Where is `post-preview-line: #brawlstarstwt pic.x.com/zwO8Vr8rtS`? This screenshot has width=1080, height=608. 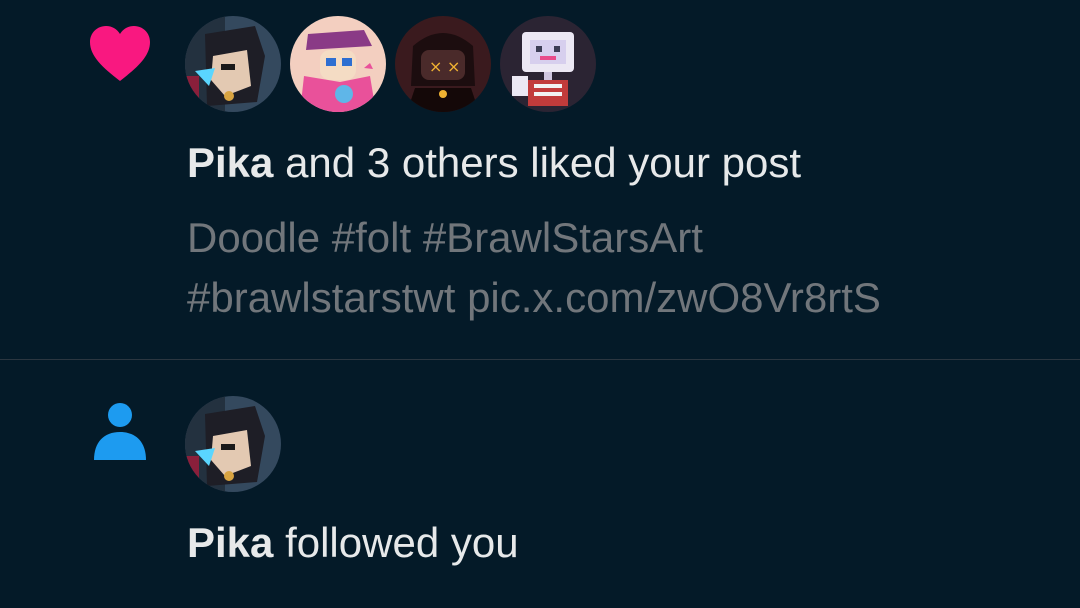
post-preview-line: #brawlstarstwt pic.x.com/zwO8Vr8rtS is located at coordinates (534, 297).